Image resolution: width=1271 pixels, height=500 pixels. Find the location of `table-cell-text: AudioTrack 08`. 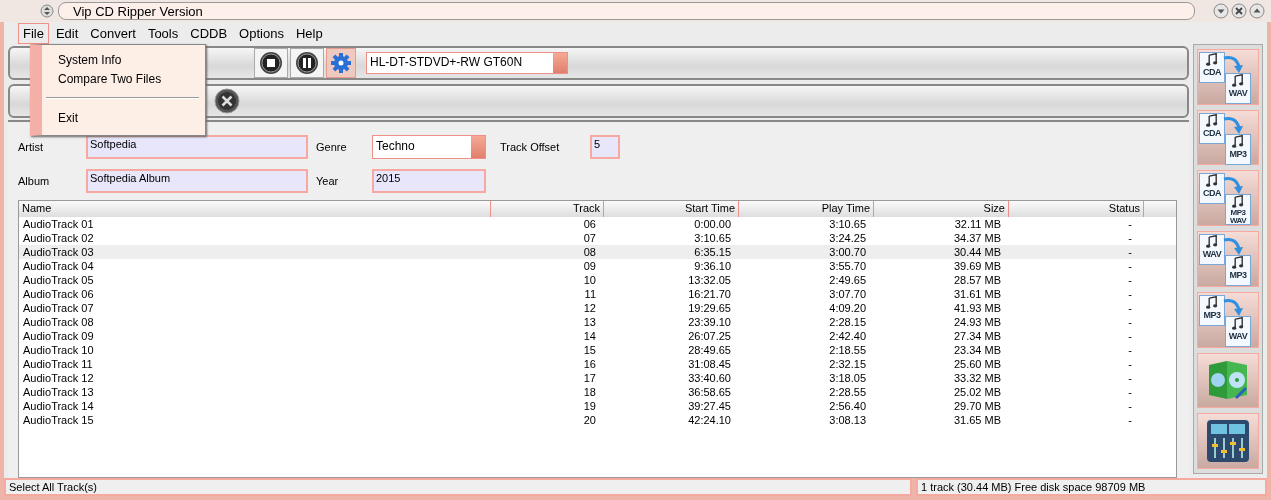

table-cell-text: AudioTrack 08 is located at coordinates (58, 322).